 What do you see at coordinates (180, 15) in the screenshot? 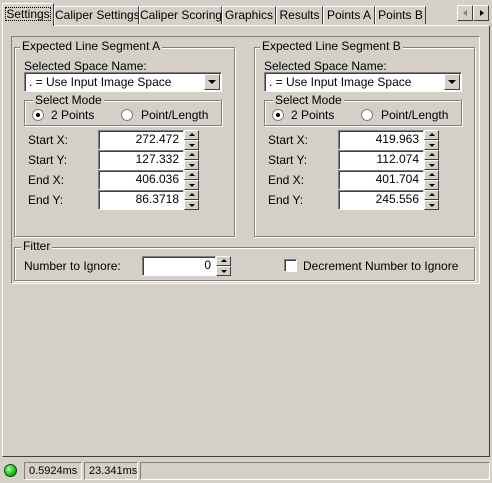
I see `tab-caliper-scoring: Caliper Scoring` at bounding box center [180, 15].